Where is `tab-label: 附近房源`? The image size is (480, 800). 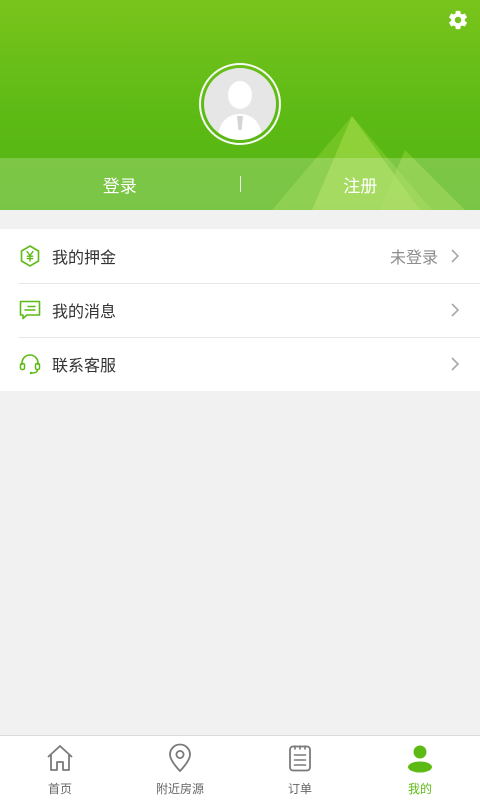
tab-label: 附近房源 is located at coordinates (179, 789).